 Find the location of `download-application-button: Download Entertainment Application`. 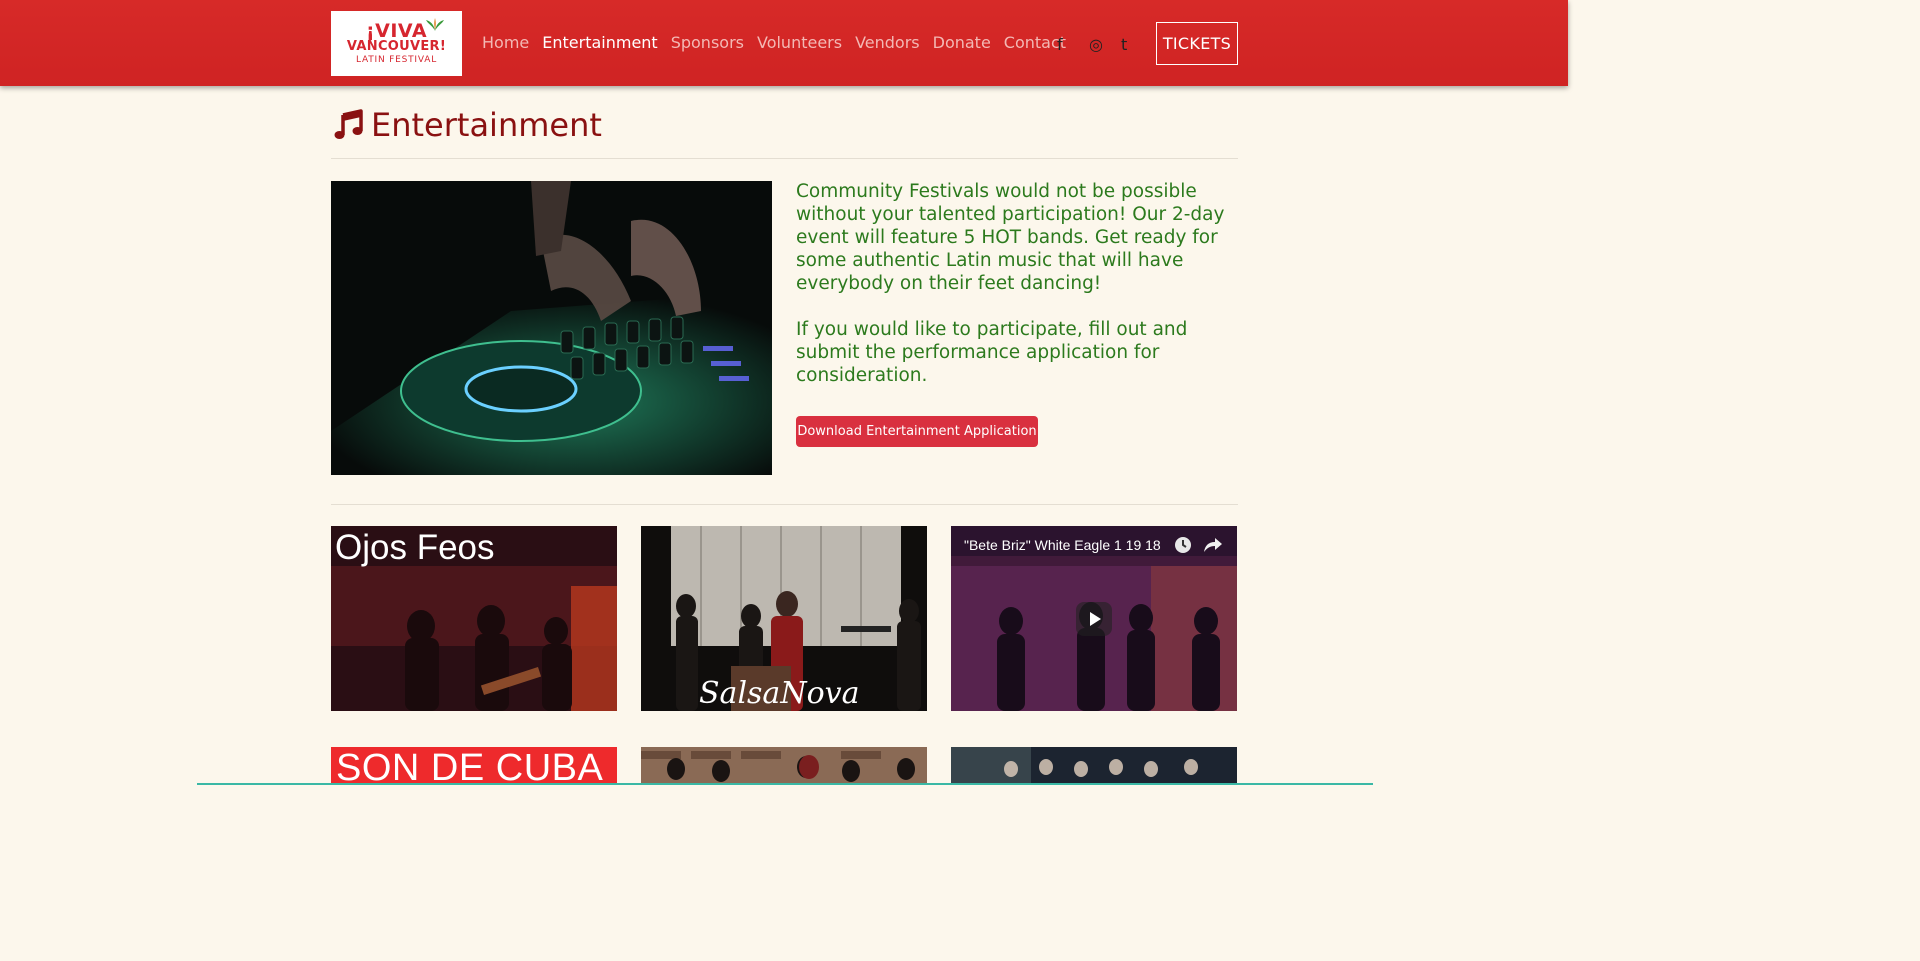

download-application-button: Download Entertainment Application is located at coordinates (917, 431).